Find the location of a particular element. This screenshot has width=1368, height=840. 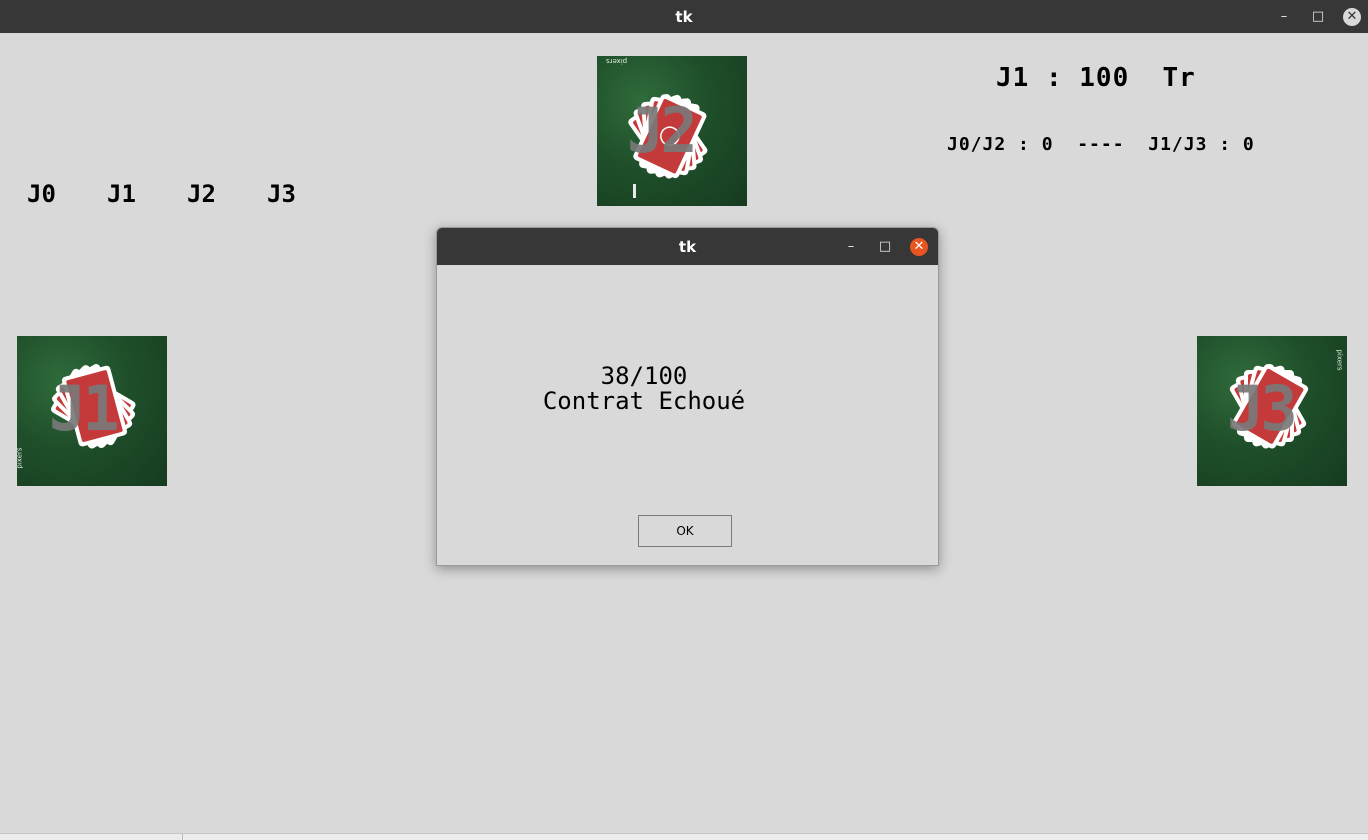

team-scores: J0/J2 : 0 ---- J1/J3 : 0 is located at coordinates (1101, 144).